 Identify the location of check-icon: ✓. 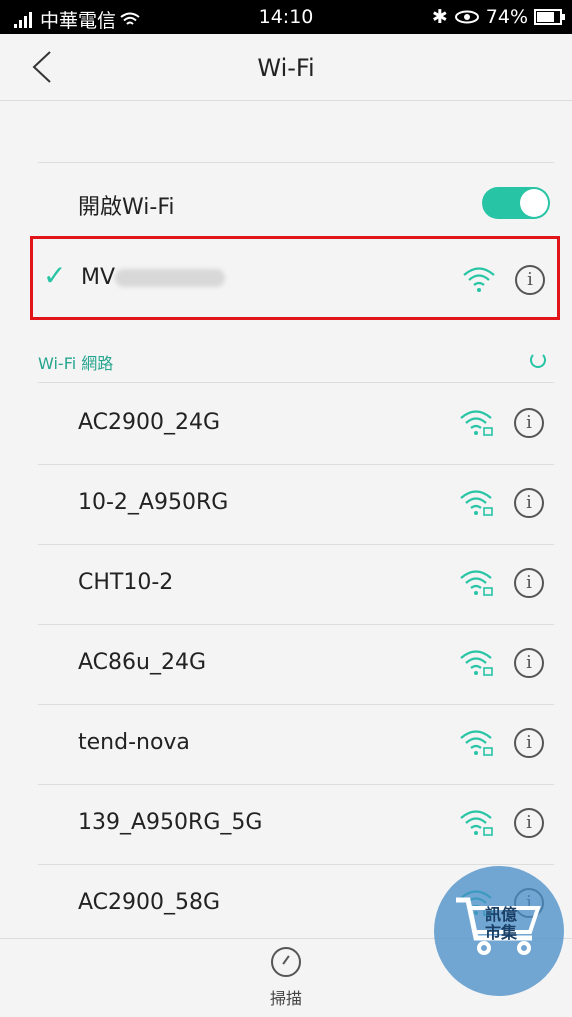
(55, 275).